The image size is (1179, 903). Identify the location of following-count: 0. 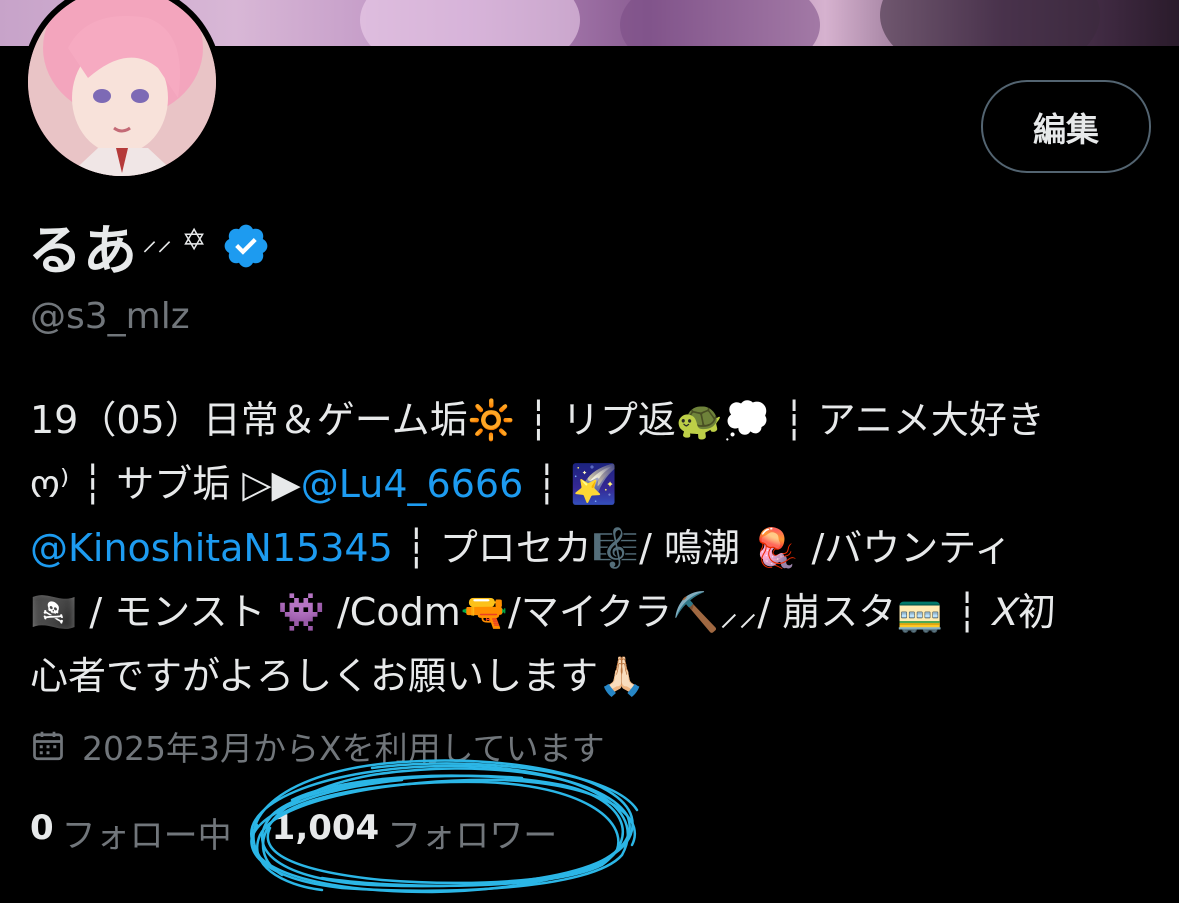
(42, 828).